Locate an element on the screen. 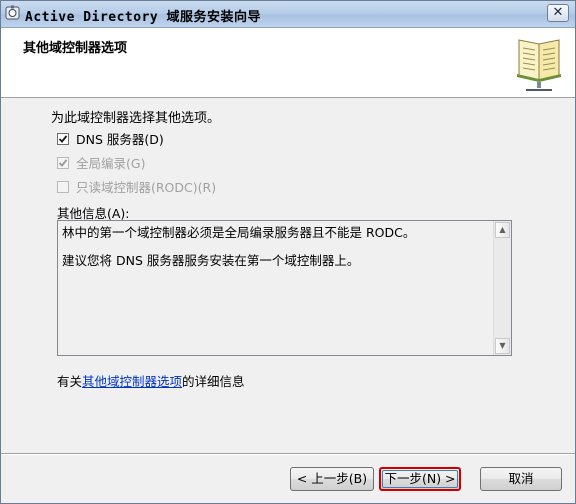 This screenshot has width=576, height=504. global-catalog-checkbox is located at coordinates (63, 163).